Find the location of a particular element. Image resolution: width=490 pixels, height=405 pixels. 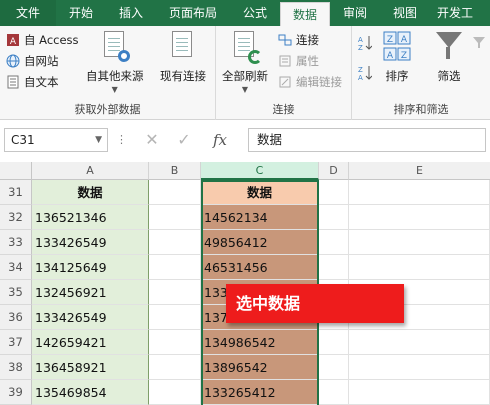

cell-c39: 133265412 is located at coordinates (260, 392).